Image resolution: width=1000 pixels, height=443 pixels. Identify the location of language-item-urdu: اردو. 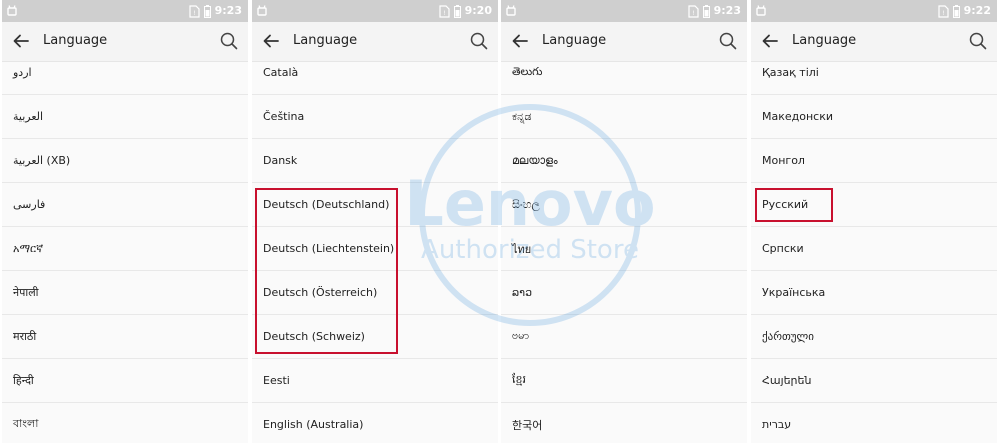
(125, 73).